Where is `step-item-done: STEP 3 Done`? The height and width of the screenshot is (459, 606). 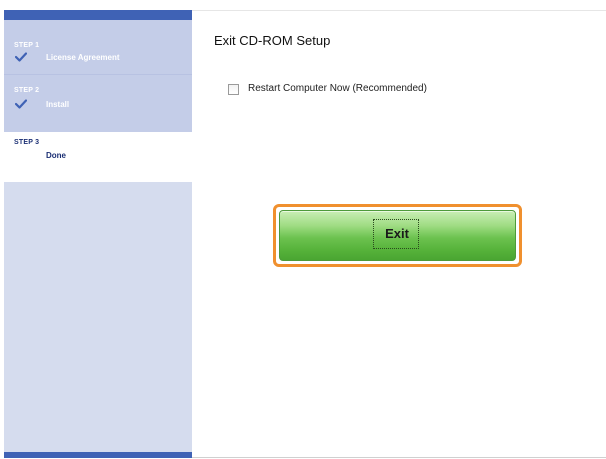
step-item-done: STEP 3 Done is located at coordinates (98, 157).